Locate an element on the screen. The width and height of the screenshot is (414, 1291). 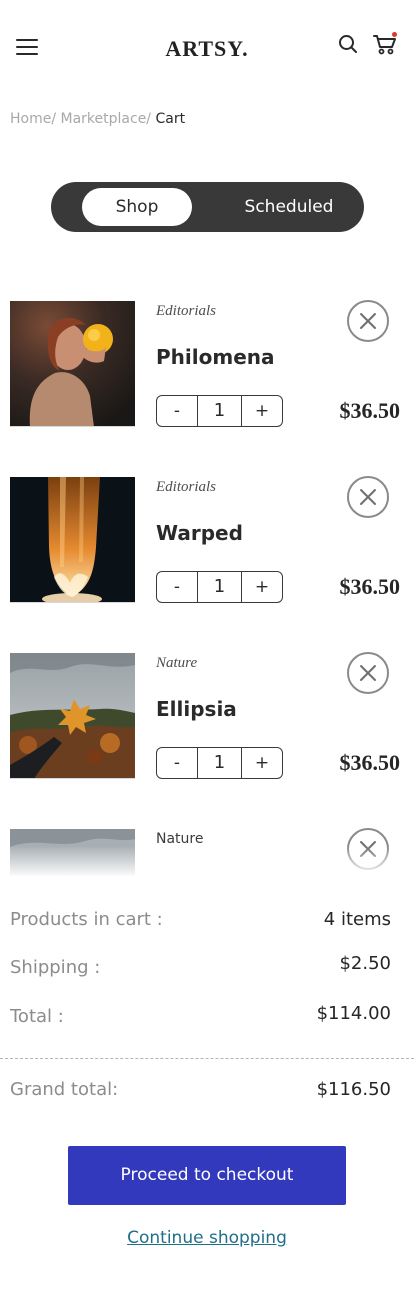
breadcrumb: Home/ Marketplace/ Cart is located at coordinates (97, 119).